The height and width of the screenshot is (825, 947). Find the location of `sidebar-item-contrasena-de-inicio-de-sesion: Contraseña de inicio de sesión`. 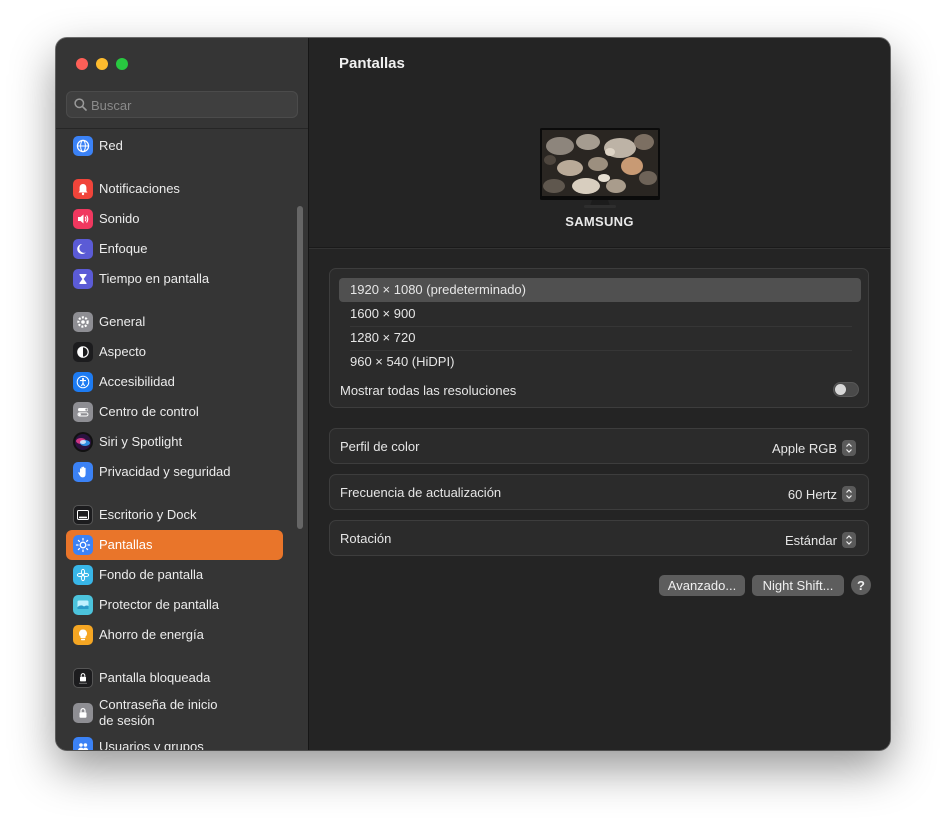

sidebar-item-contrasena-de-inicio-de-sesion: Contraseña de inicio de sesión is located at coordinates (174, 712).